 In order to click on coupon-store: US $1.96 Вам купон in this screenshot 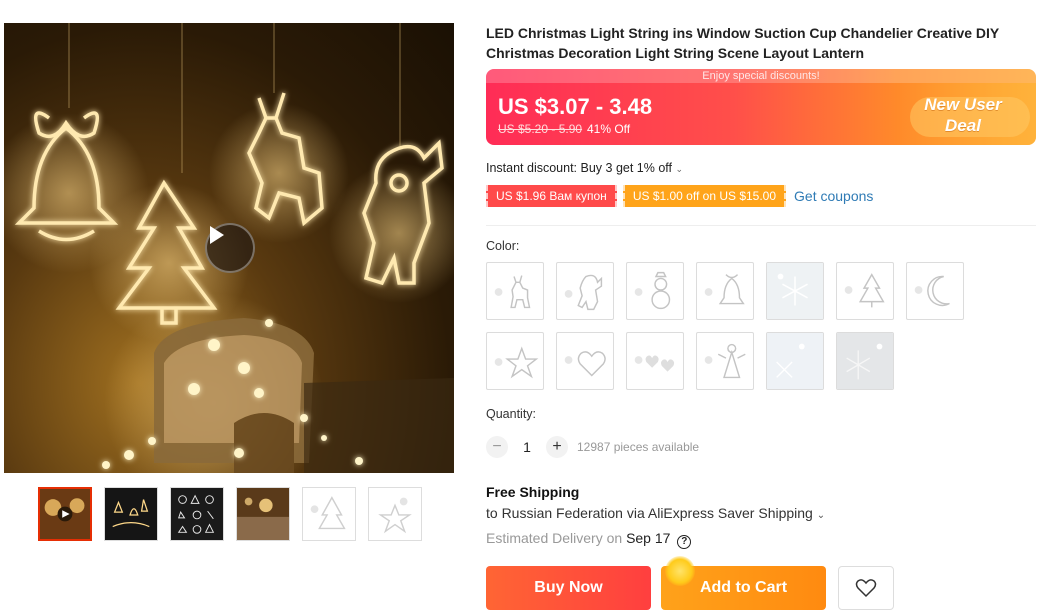, I will do `click(551, 196)`.